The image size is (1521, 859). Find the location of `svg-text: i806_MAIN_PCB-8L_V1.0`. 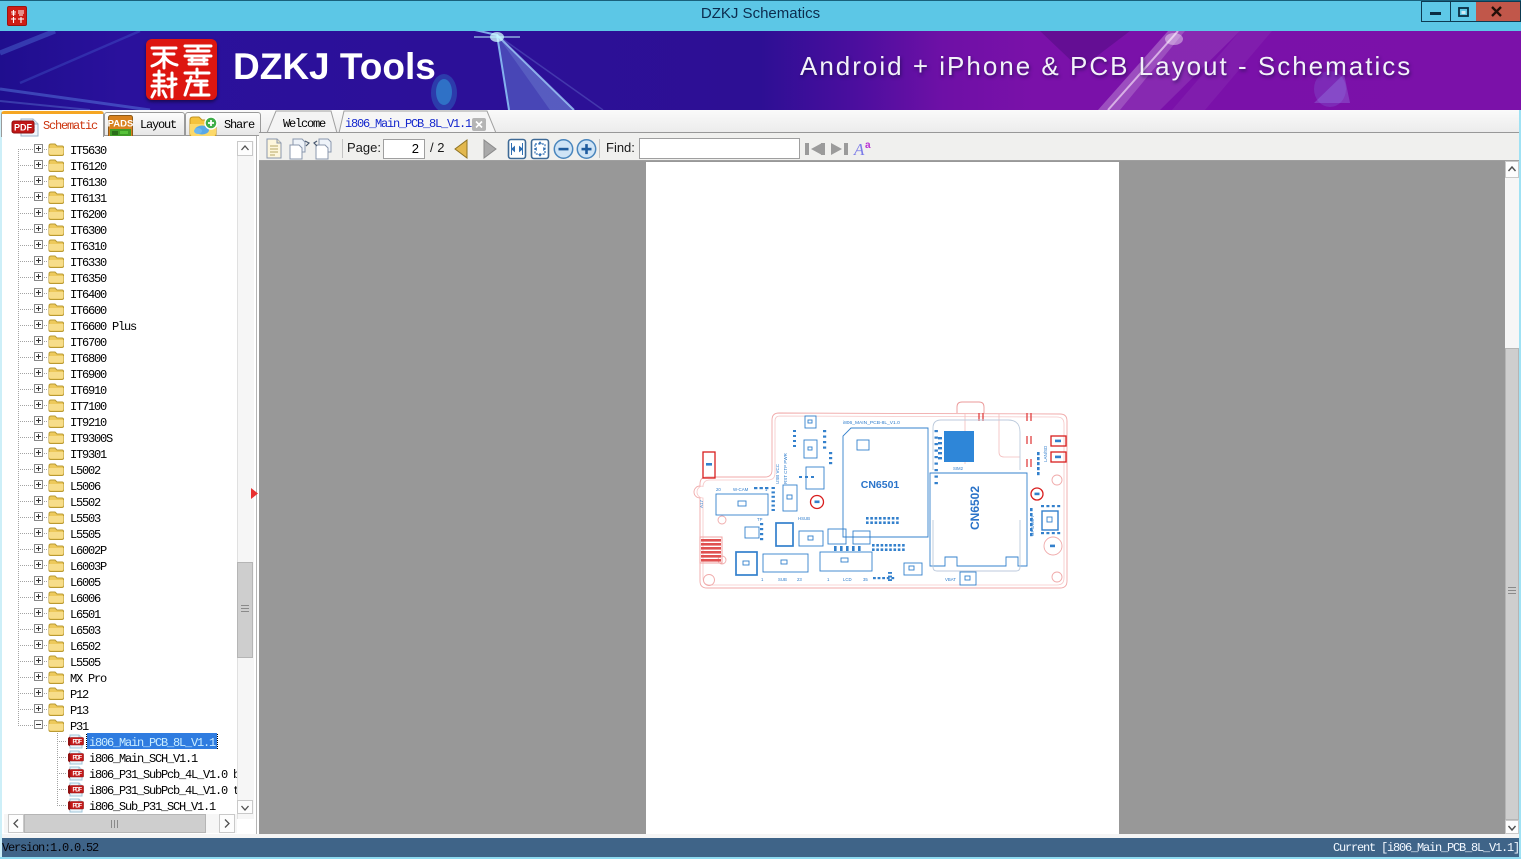

svg-text: i806_MAIN_PCB-8L_V1.0 is located at coordinates (871, 423).